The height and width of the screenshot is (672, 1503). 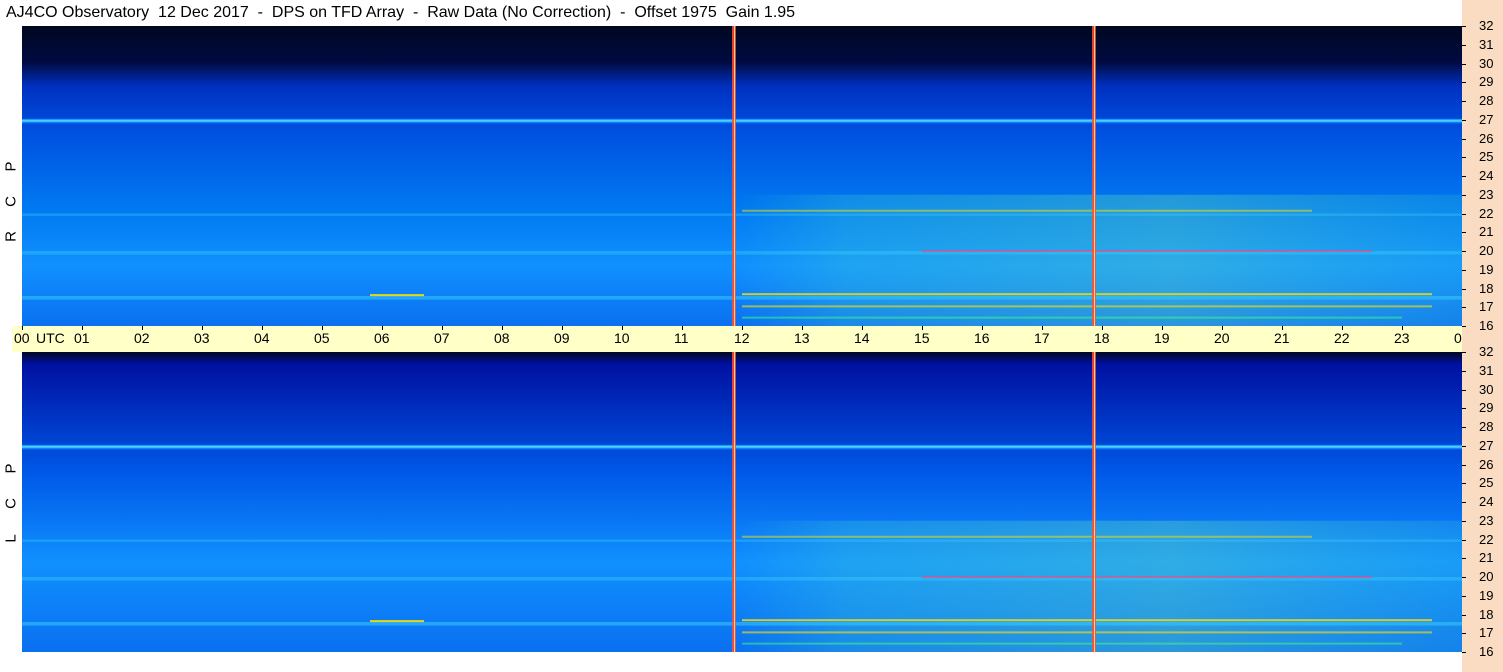 What do you see at coordinates (742, 338) in the screenshot?
I see `time-tick-label: 12` at bounding box center [742, 338].